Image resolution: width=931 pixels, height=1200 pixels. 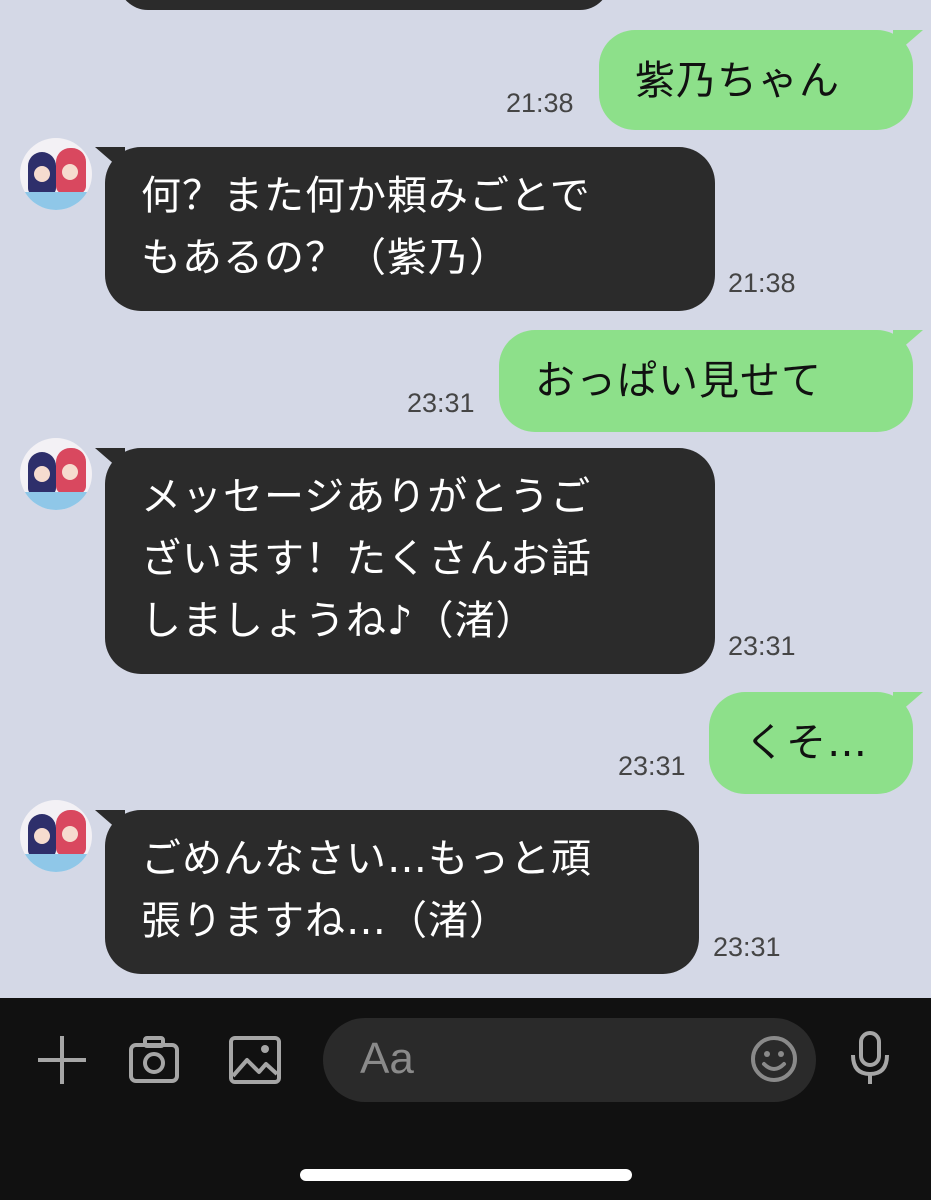 What do you see at coordinates (678, 381) in the screenshot?
I see `message-text: おっぱい見せて` at bounding box center [678, 381].